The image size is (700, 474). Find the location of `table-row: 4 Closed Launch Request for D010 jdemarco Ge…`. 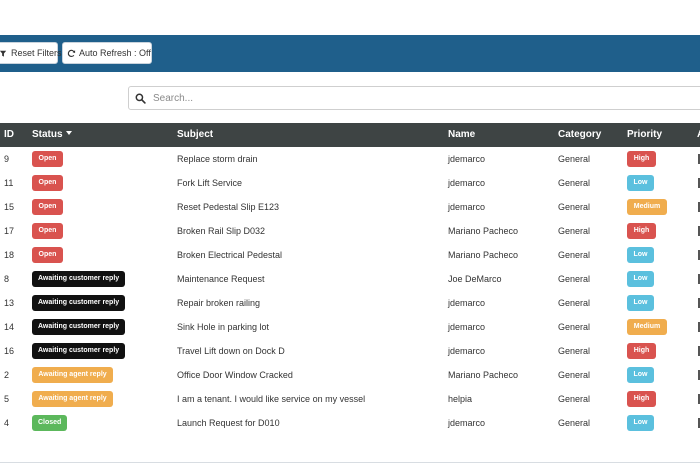

table-row: 4 Closed Launch Request for D010 jdemarco Ge… is located at coordinates (350, 423).